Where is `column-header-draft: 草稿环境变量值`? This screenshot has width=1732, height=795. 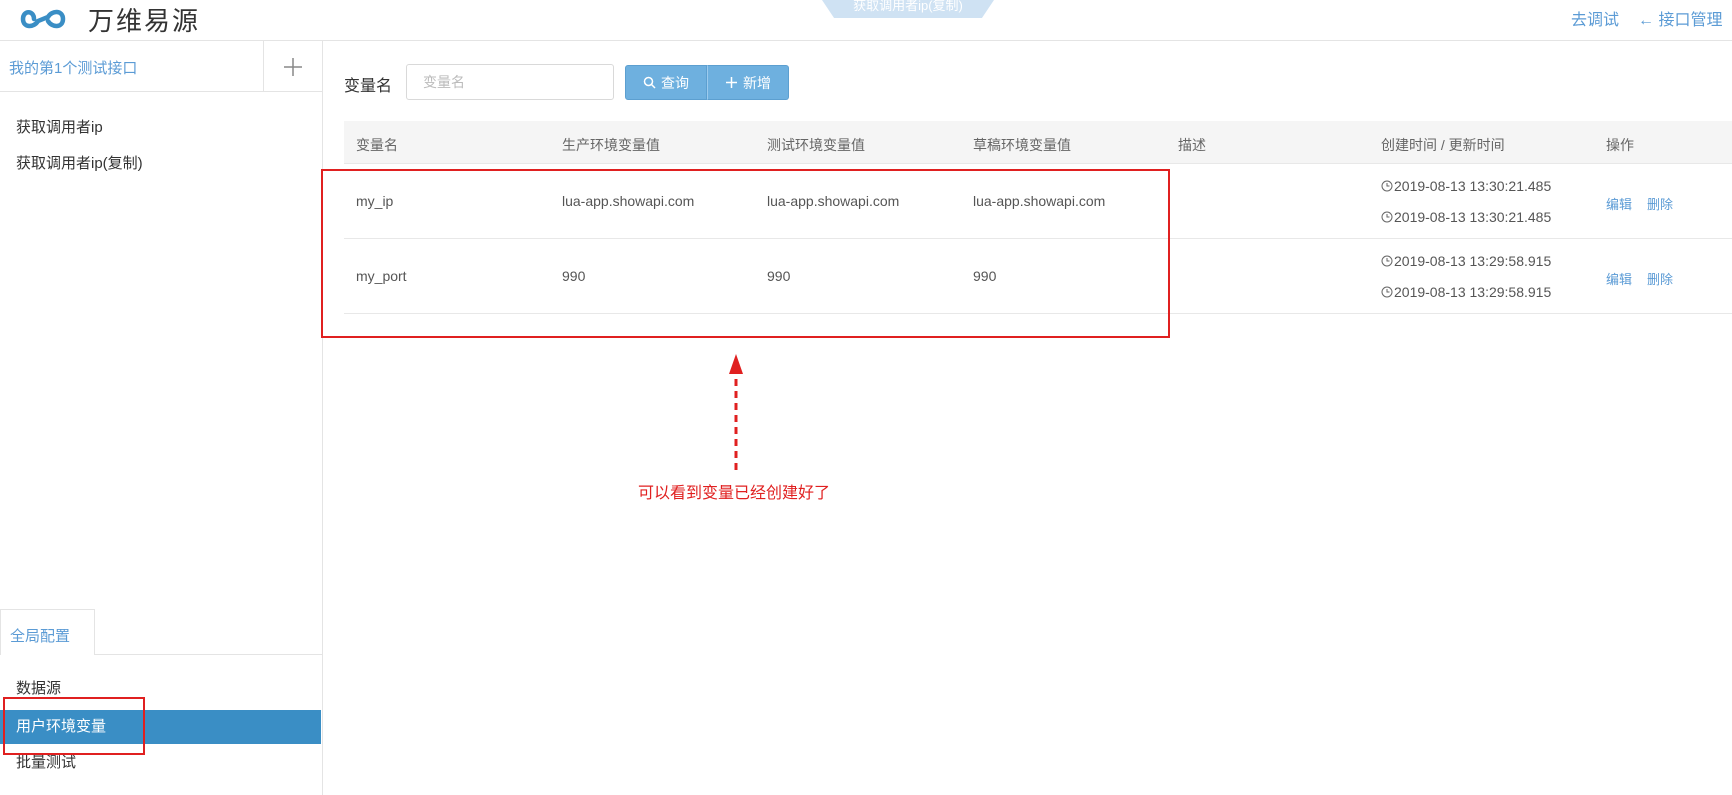 column-header-draft: 草稿环境变量值 is located at coordinates (1022, 145).